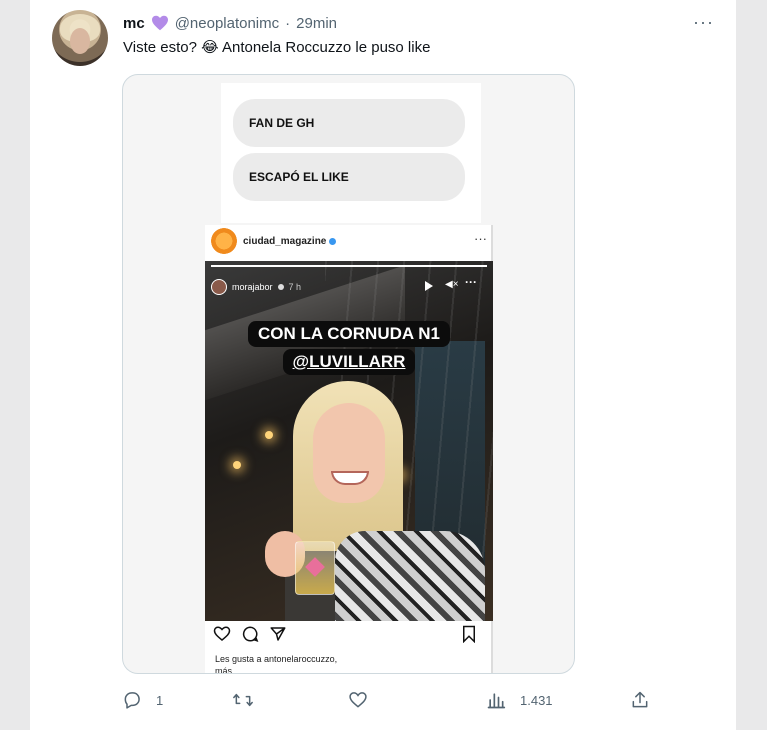 This screenshot has width=767, height=730. I want to click on reply-button: 1, so click(142, 700).